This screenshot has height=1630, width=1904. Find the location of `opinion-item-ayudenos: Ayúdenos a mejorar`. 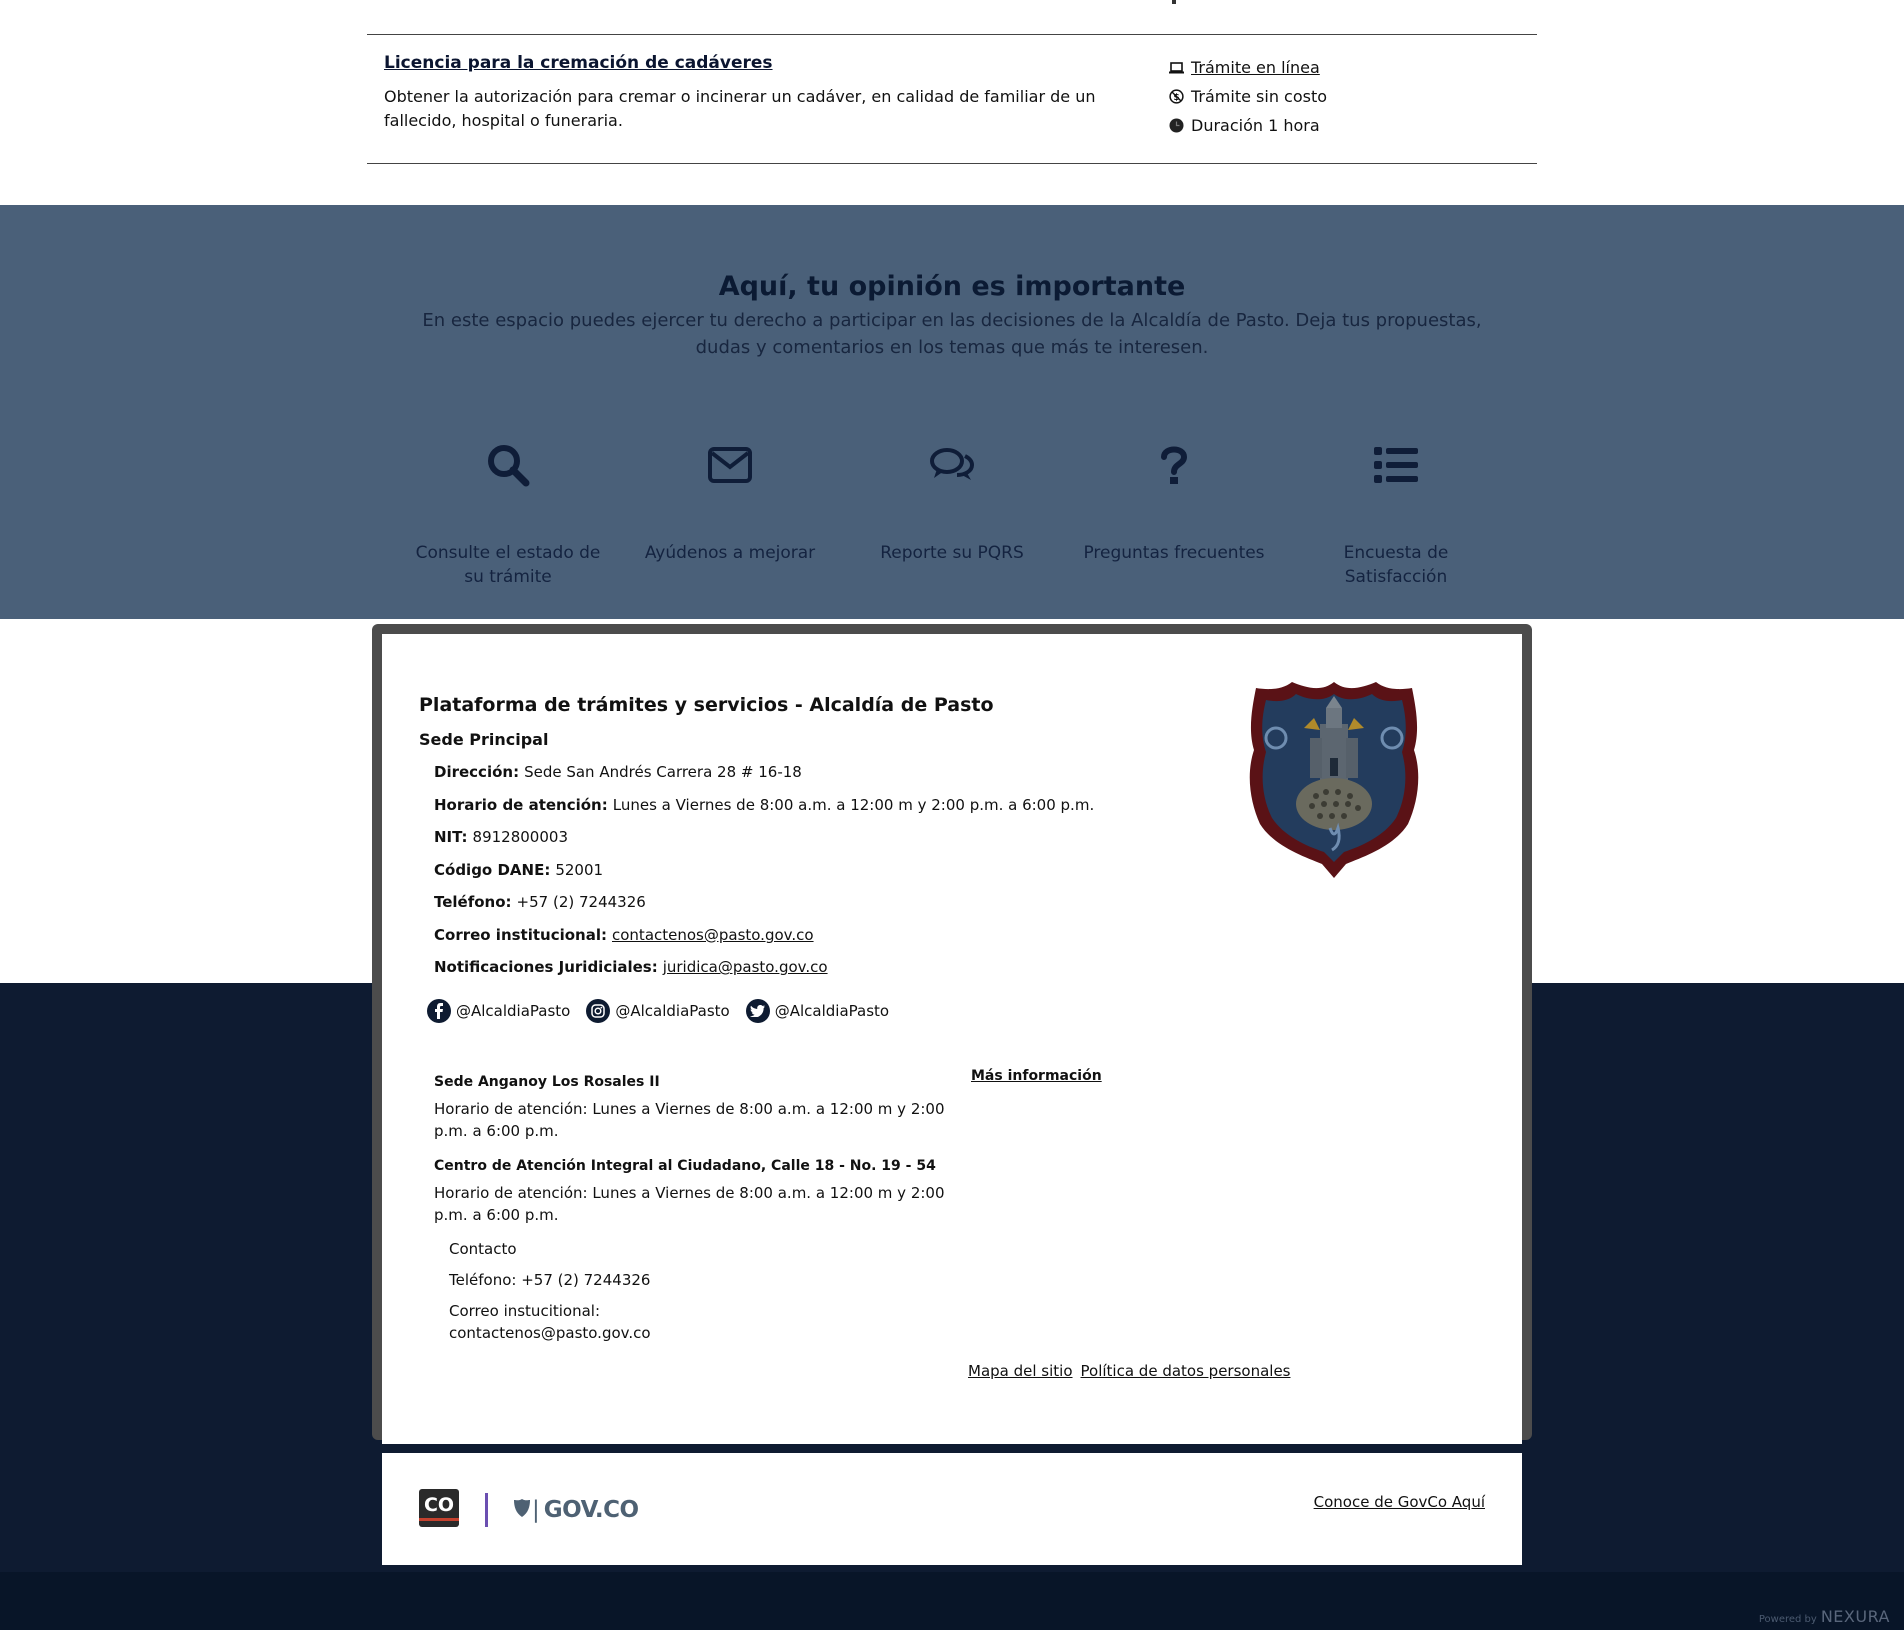

opinion-item-ayudenos: Ayúdenos a mejorar is located at coordinates (730, 500).